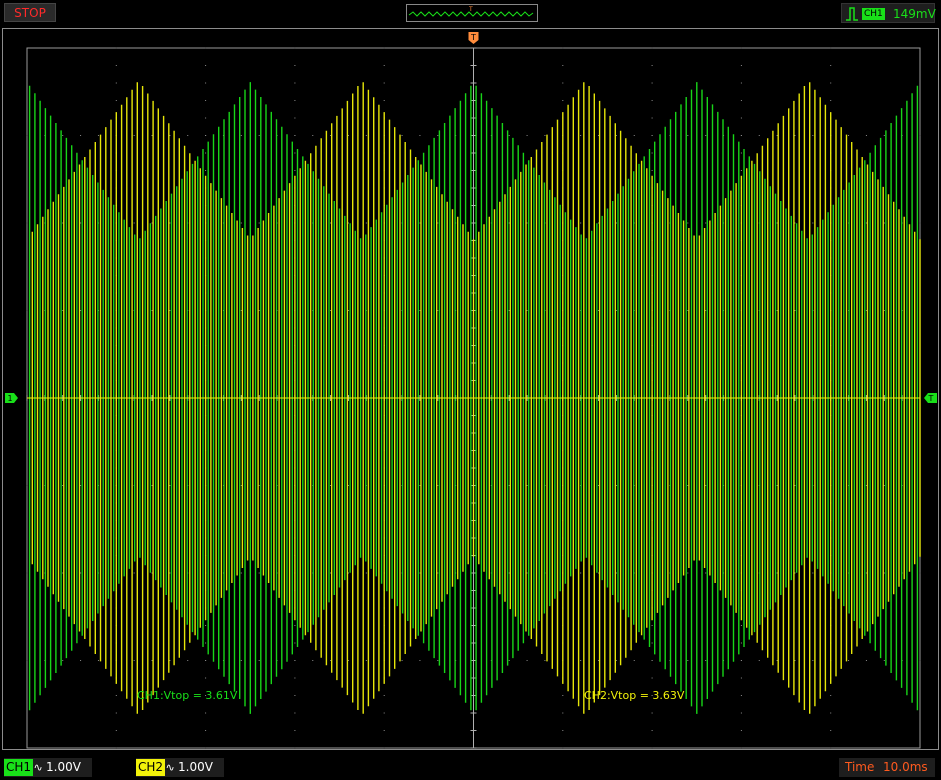 Image resolution: width=941 pixels, height=780 pixels. What do you see at coordinates (19, 767) in the screenshot?
I see `ch1-label: CH1` at bounding box center [19, 767].